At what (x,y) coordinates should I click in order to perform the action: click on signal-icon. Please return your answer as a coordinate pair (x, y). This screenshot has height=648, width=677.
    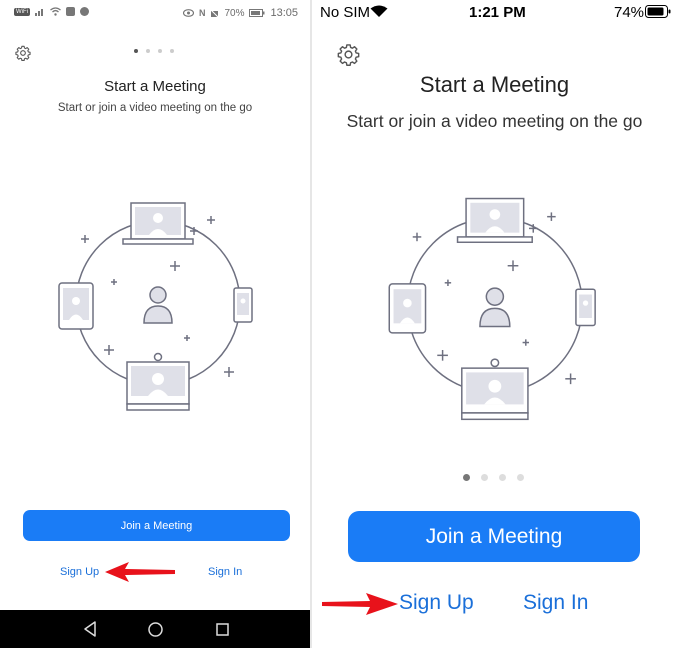
    Looking at the image, I should click on (39, 12).